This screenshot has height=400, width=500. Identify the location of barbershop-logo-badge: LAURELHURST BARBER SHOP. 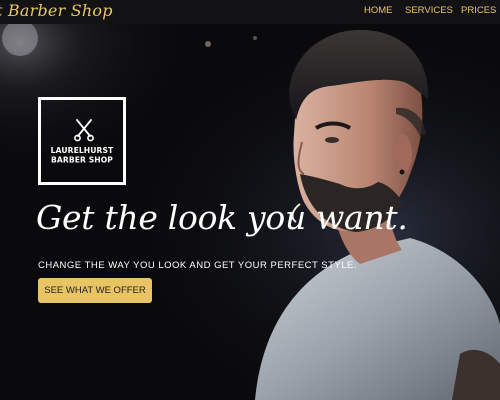
(82, 141).